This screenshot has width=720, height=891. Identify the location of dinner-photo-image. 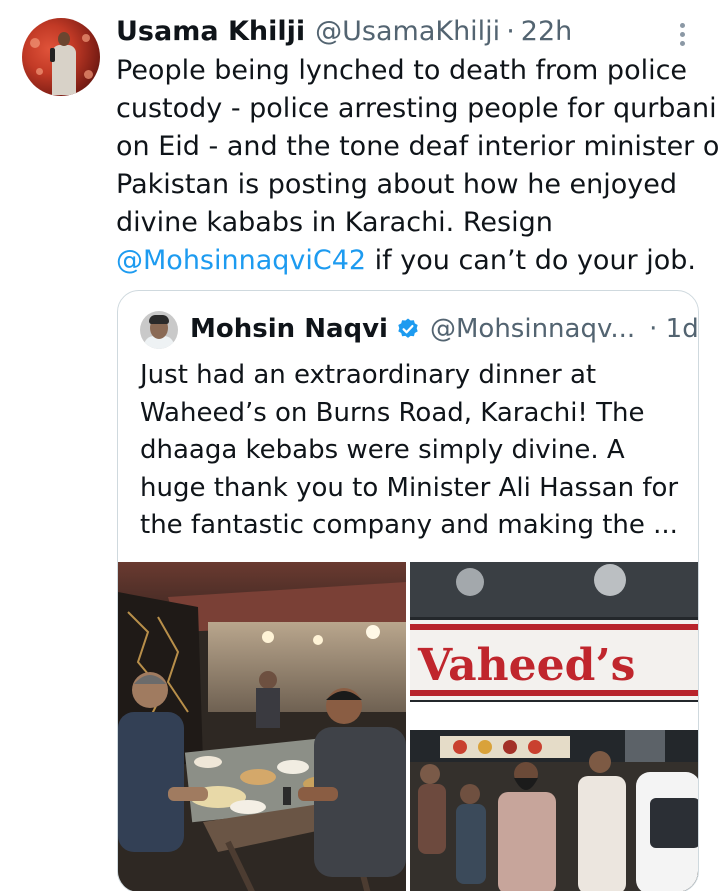
(262, 726).